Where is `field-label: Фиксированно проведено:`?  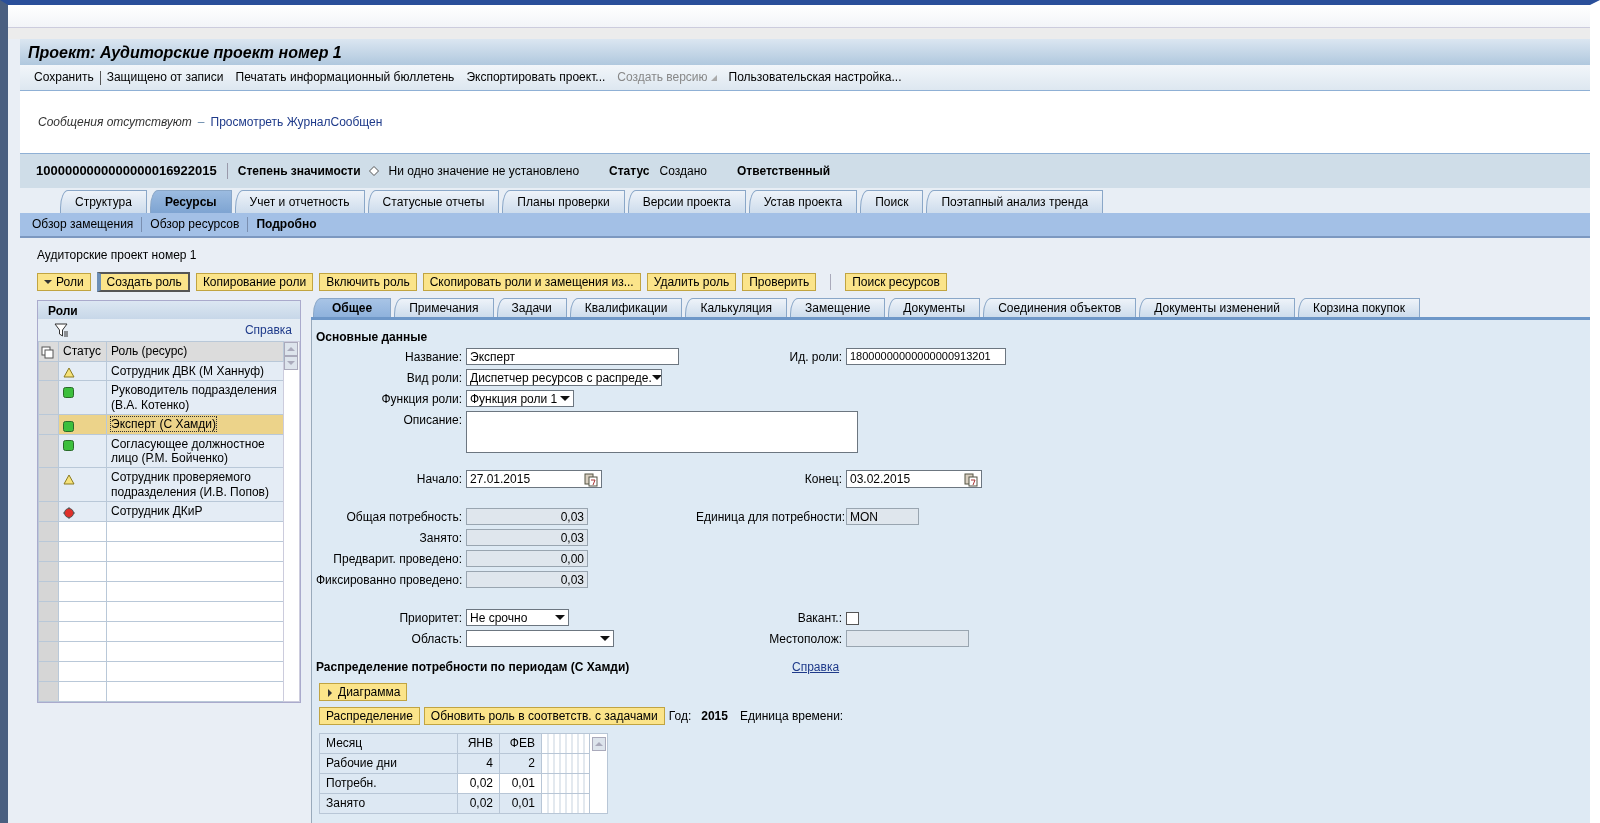
field-label: Фиксированно проведено: is located at coordinates (389, 580).